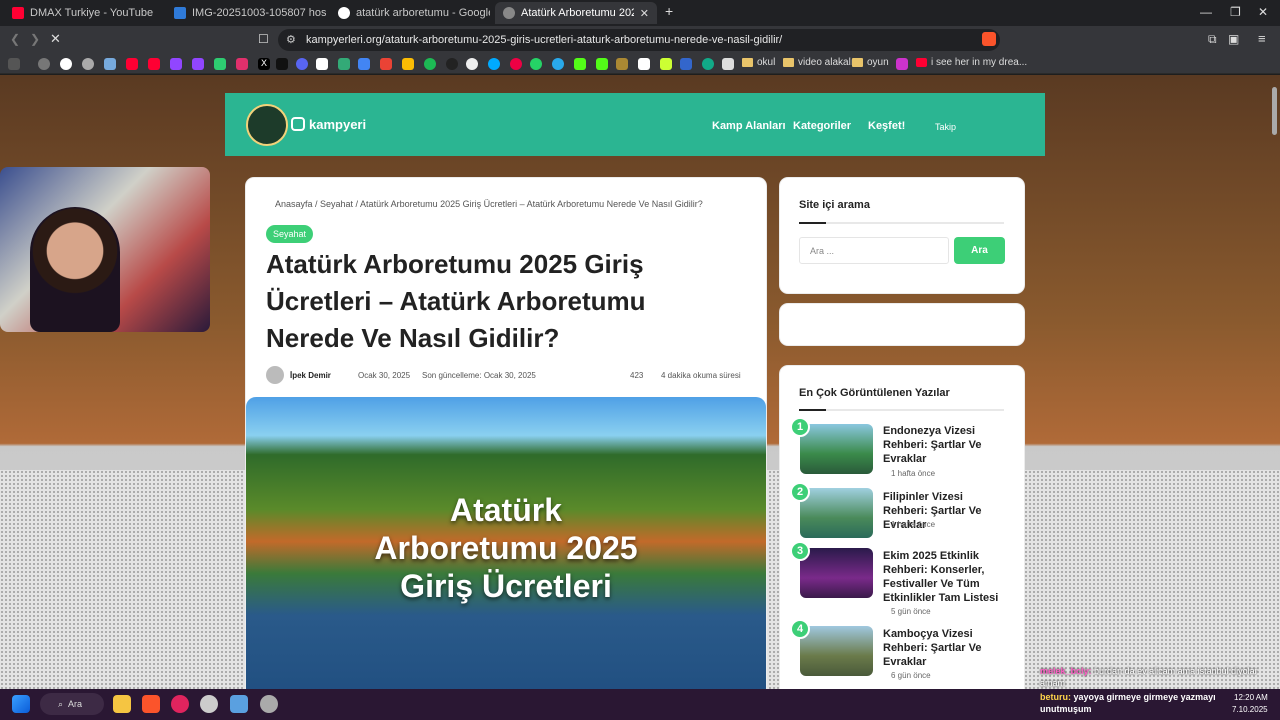  I want to click on capcut-icon, so click(322, 64).